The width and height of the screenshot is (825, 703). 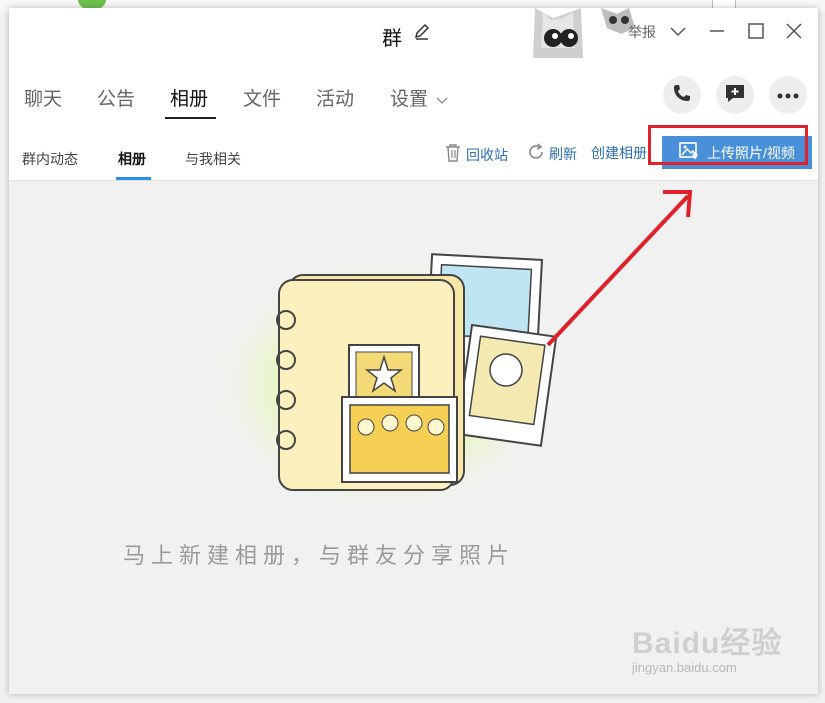 I want to click on subtab-related-to-me: 与我相关, so click(x=213, y=159).